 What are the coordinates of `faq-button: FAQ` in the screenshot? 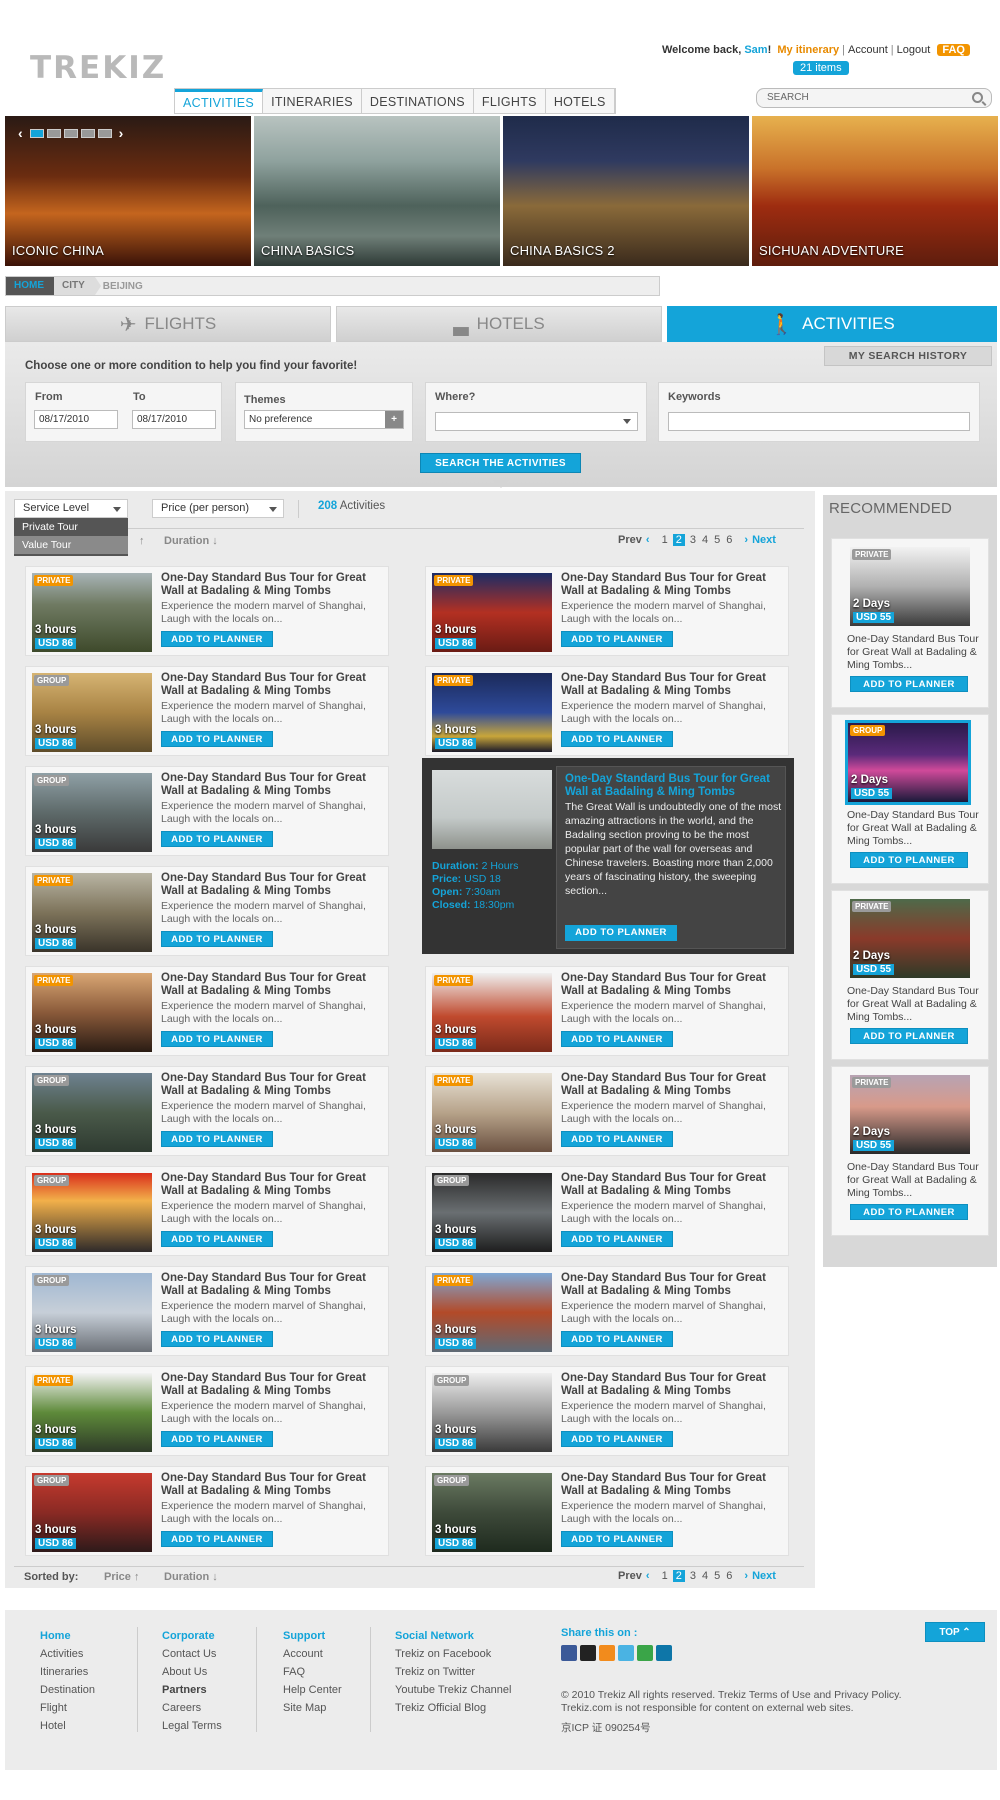 It's located at (953, 50).